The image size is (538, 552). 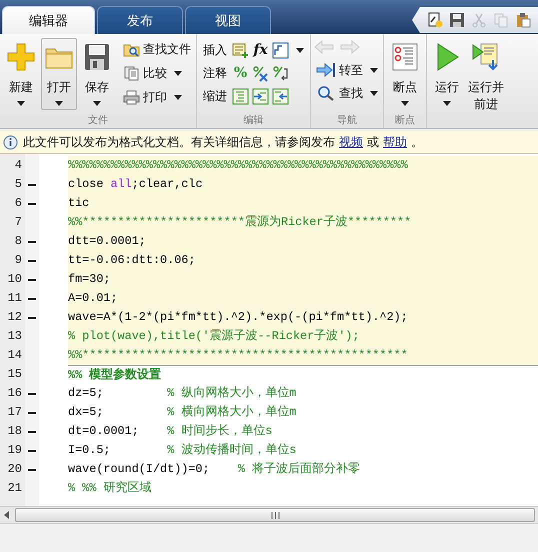 I want to click on code-text: dt=0.0001;, so click(x=104, y=431).